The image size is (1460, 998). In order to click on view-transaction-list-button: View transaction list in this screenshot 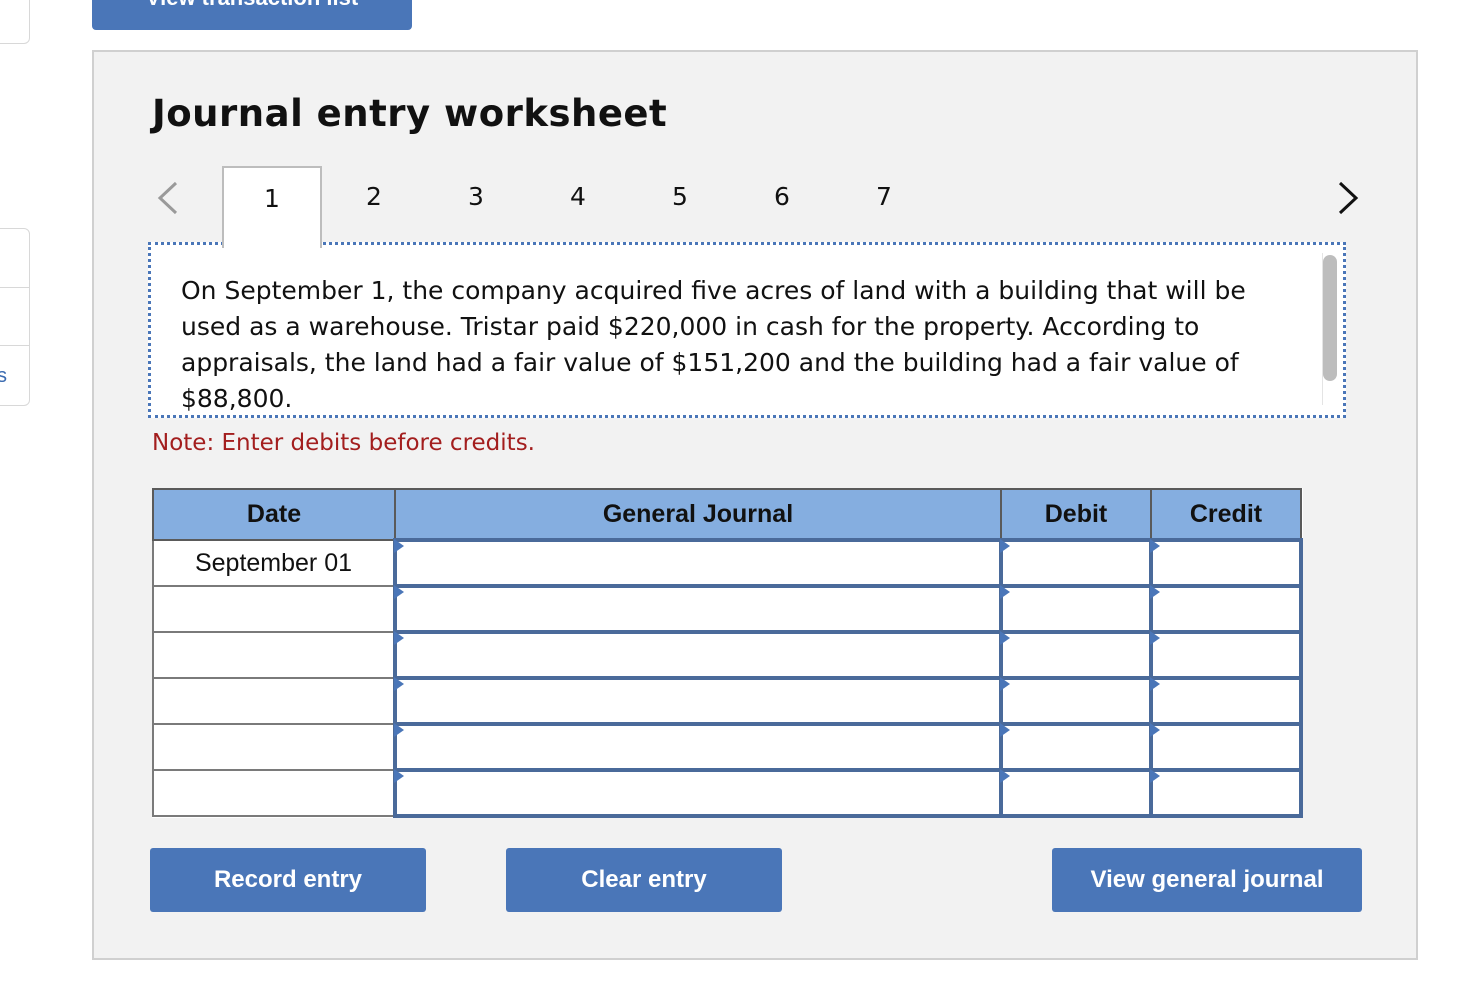, I will do `click(252, 15)`.